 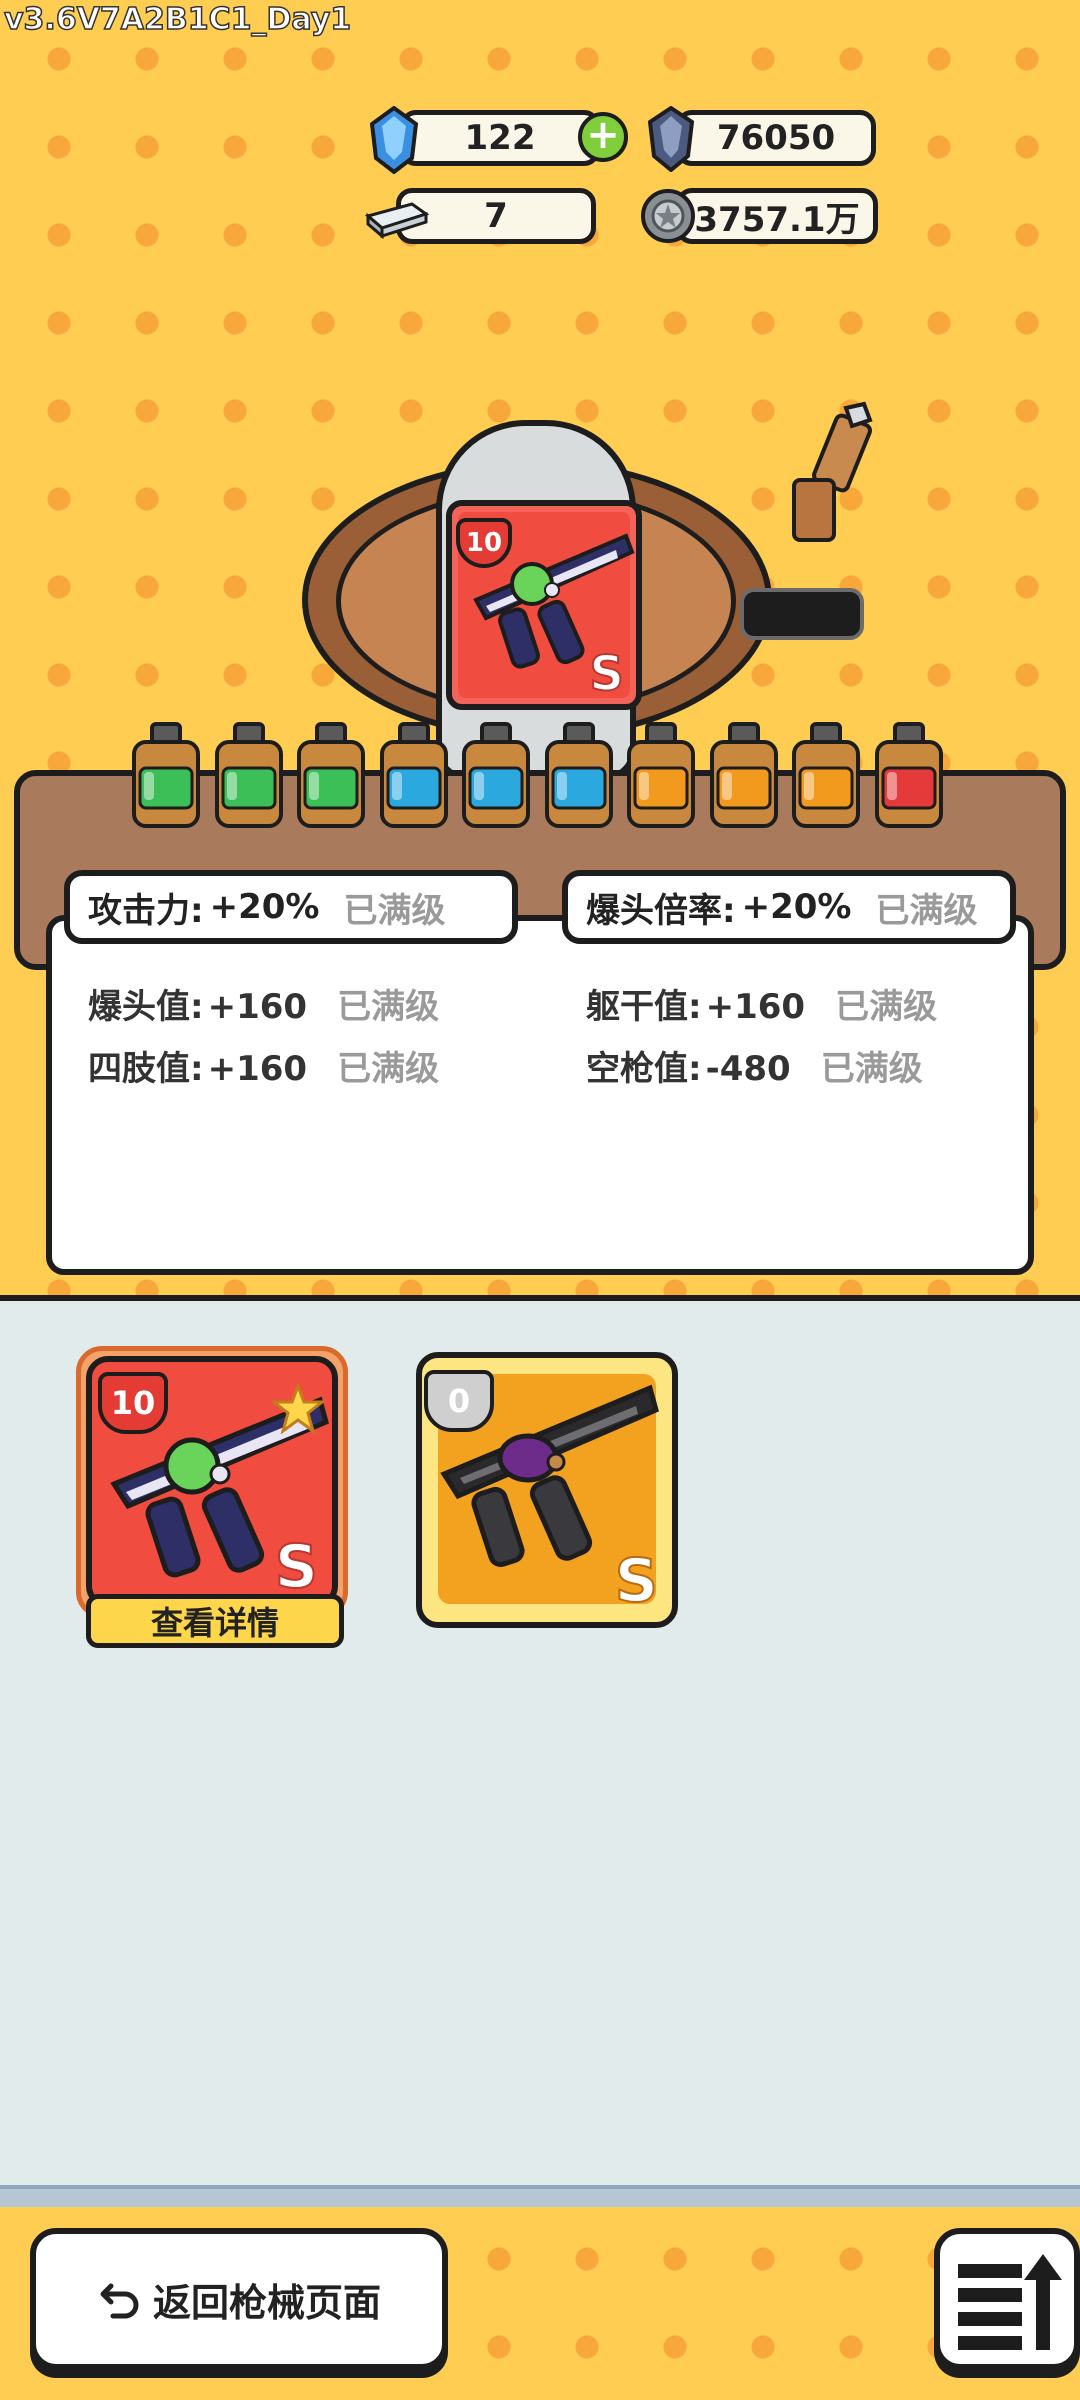 I want to click on dark-crystal-icon, so click(x=671, y=139).